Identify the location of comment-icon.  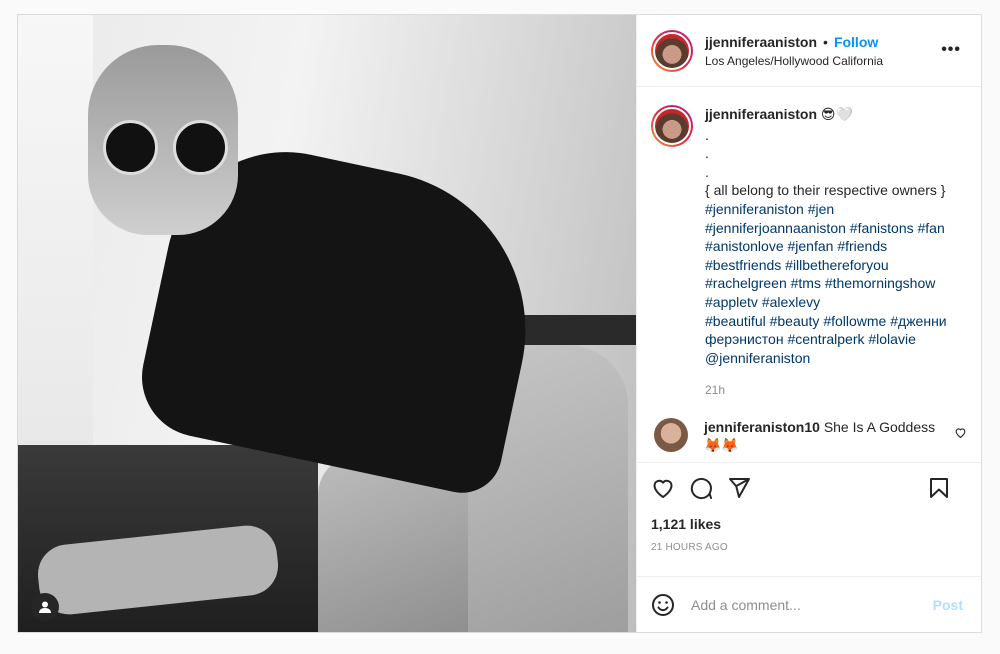
(701, 488).